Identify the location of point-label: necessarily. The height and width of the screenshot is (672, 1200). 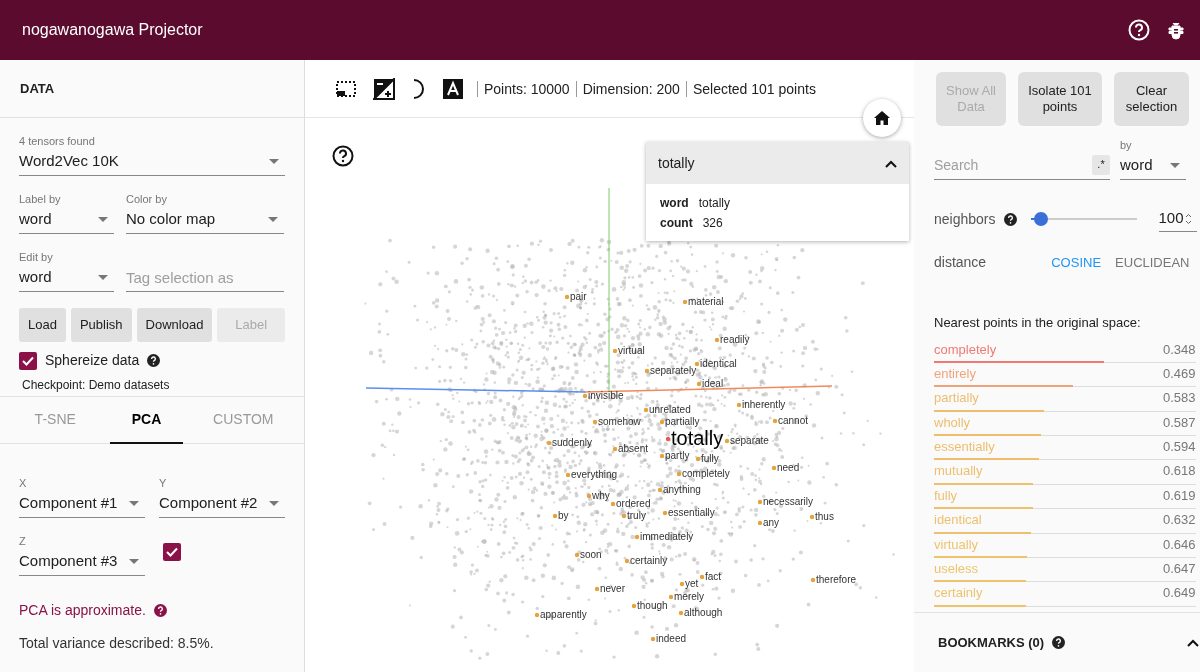
(788, 502).